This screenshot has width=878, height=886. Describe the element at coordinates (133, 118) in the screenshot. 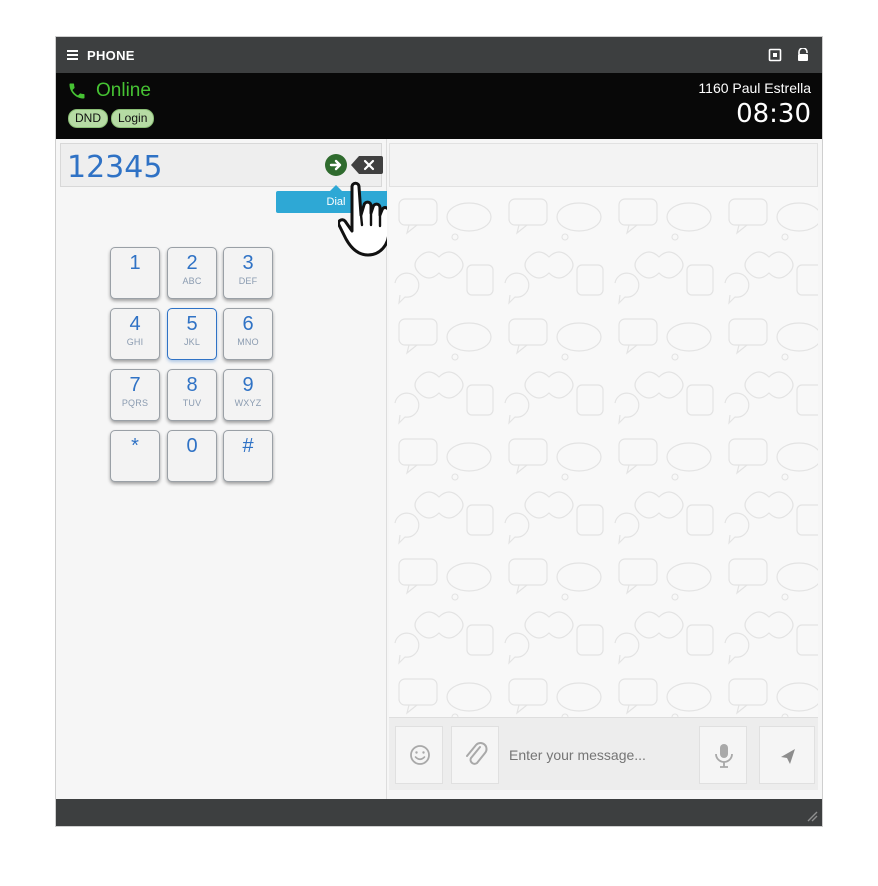

I see `login-badge: Login` at that location.